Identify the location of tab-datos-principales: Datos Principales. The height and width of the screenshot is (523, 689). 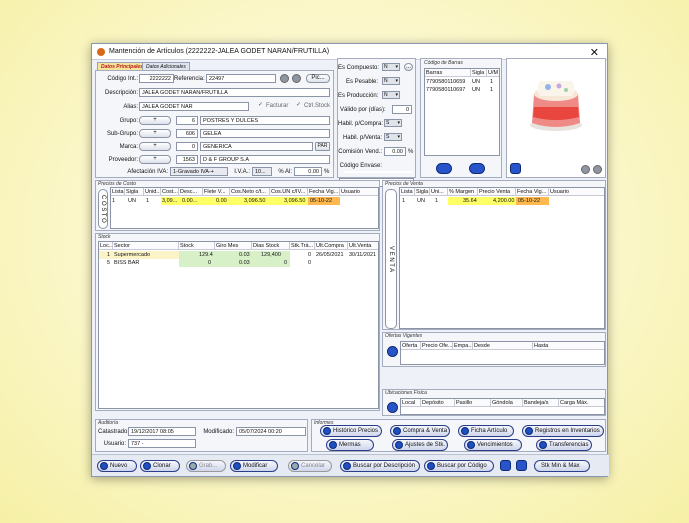
(122, 66).